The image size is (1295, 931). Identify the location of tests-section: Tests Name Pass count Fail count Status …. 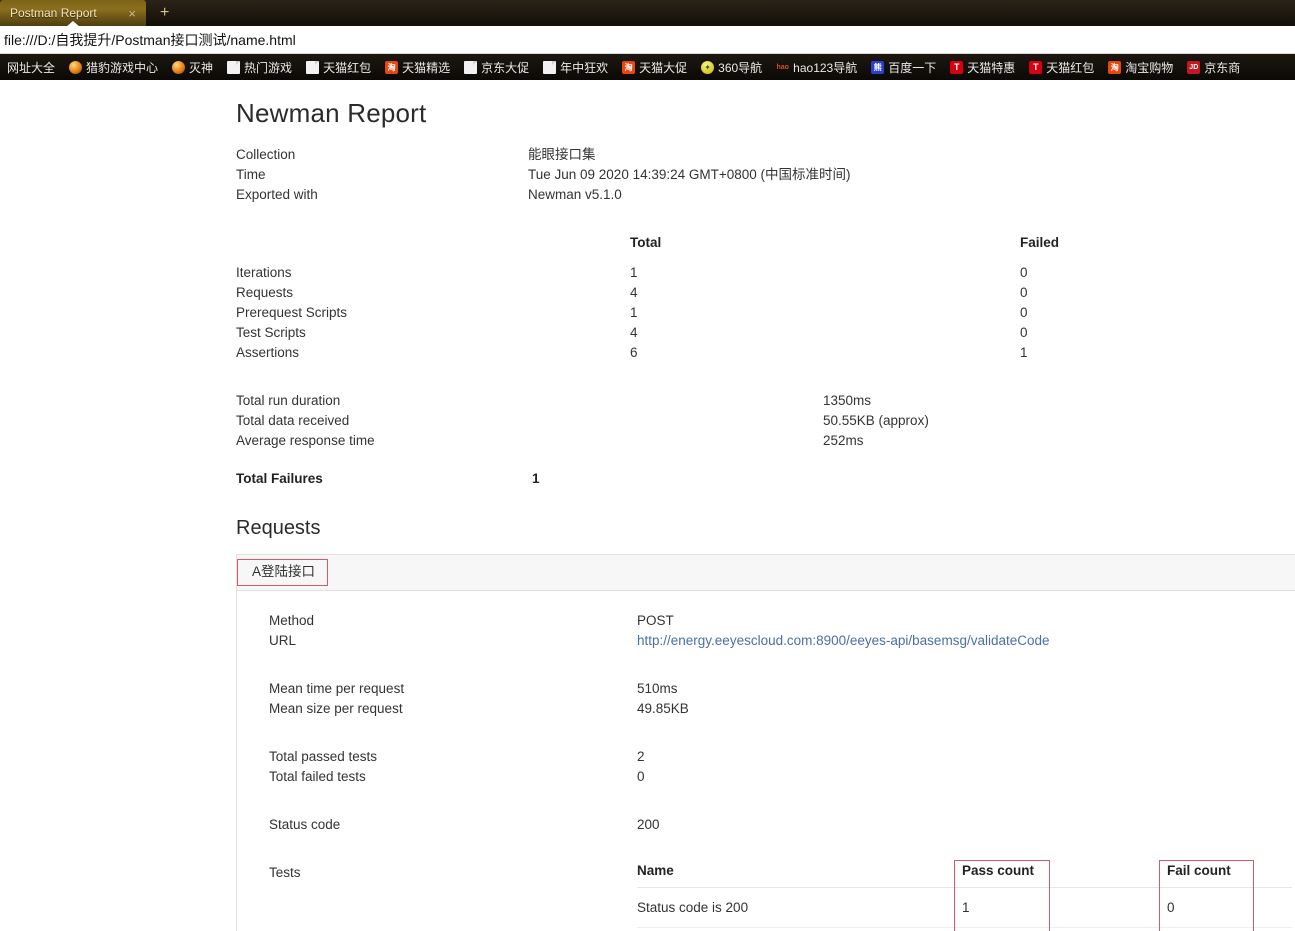
(782, 895).